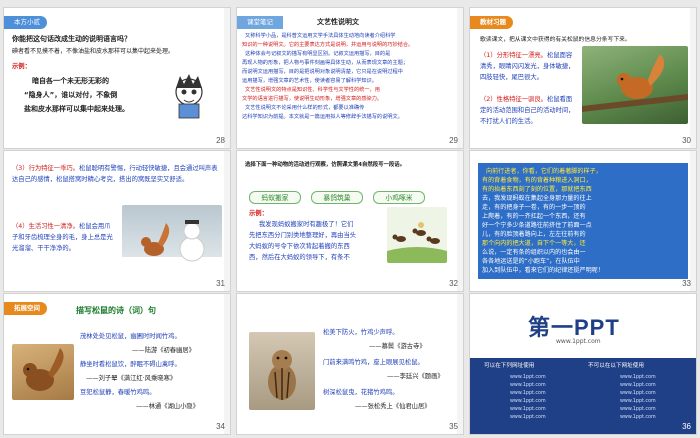 Image resolution: width=700 pixels, height=438 pixels. Describe the element at coordinates (45, 168) in the screenshot. I see `answer-label: （3）行为特征一乖巧。` at that location.